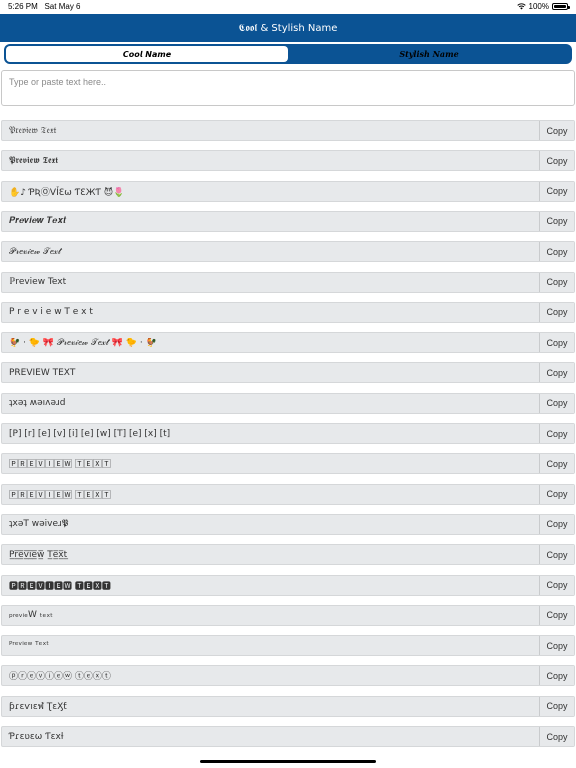 The height and width of the screenshot is (768, 576). I want to click on status-date: Sat May 6, so click(62, 6).